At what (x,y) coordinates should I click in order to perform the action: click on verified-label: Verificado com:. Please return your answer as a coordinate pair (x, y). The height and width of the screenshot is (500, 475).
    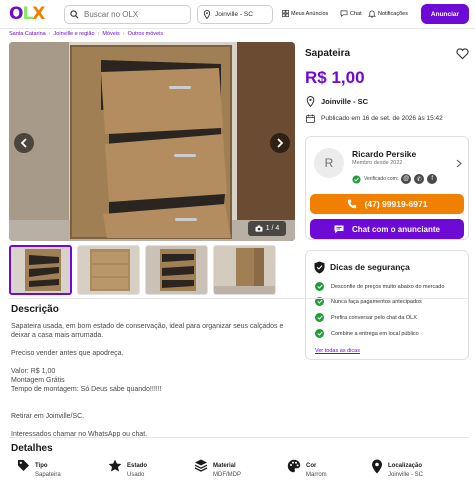
    Looking at the image, I should click on (381, 179).